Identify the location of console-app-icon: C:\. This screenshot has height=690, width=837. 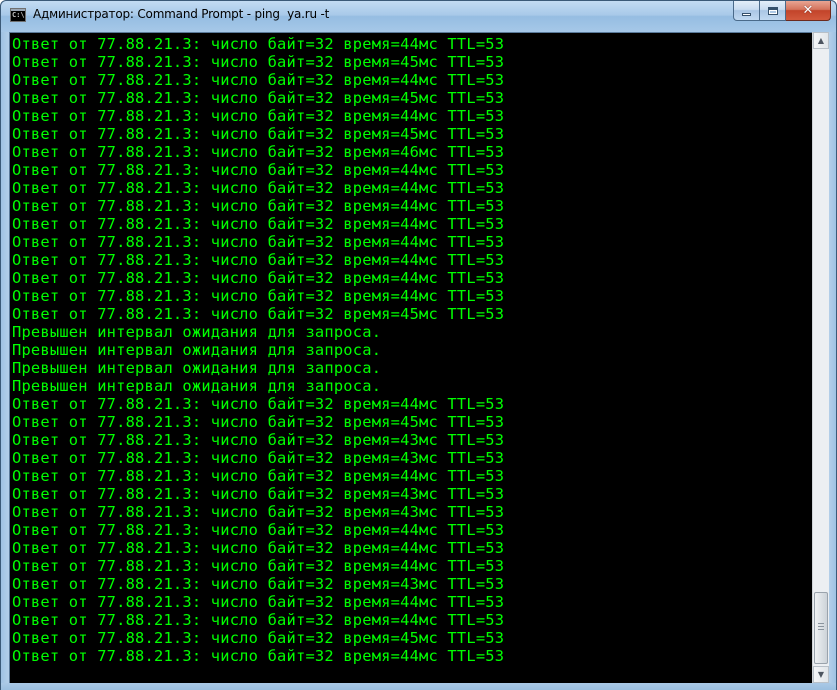
(18, 15).